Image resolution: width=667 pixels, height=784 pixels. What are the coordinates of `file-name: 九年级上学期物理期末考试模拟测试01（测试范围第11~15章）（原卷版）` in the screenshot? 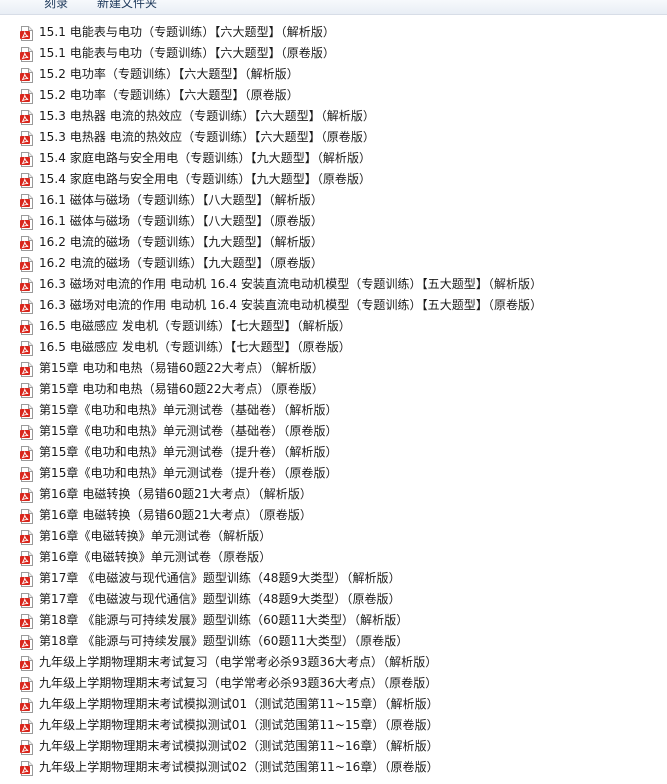 It's located at (239, 725).